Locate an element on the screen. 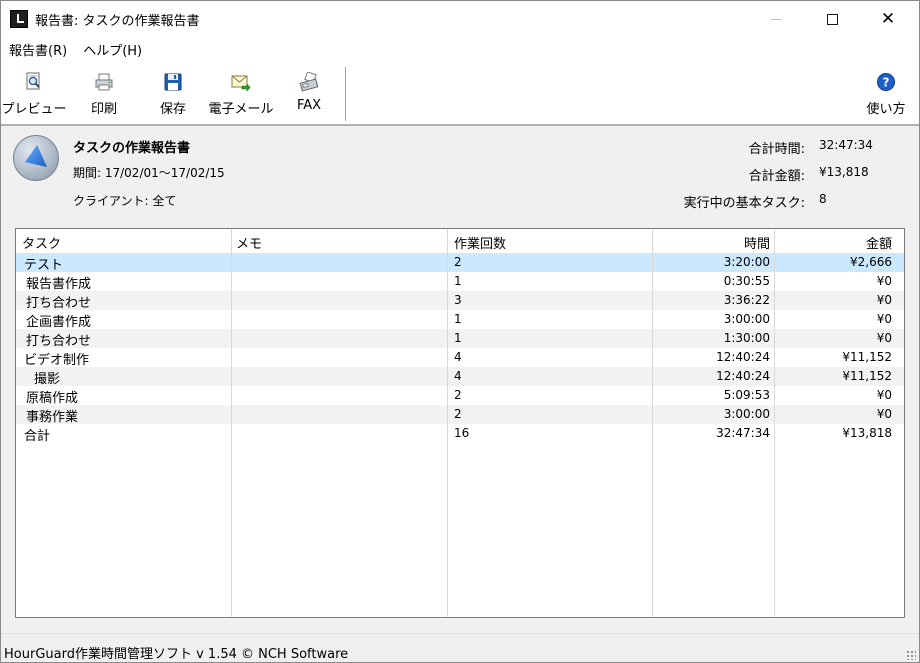 The height and width of the screenshot is (663, 920). cell-task: 打ち合わせ is located at coordinates (59, 341).